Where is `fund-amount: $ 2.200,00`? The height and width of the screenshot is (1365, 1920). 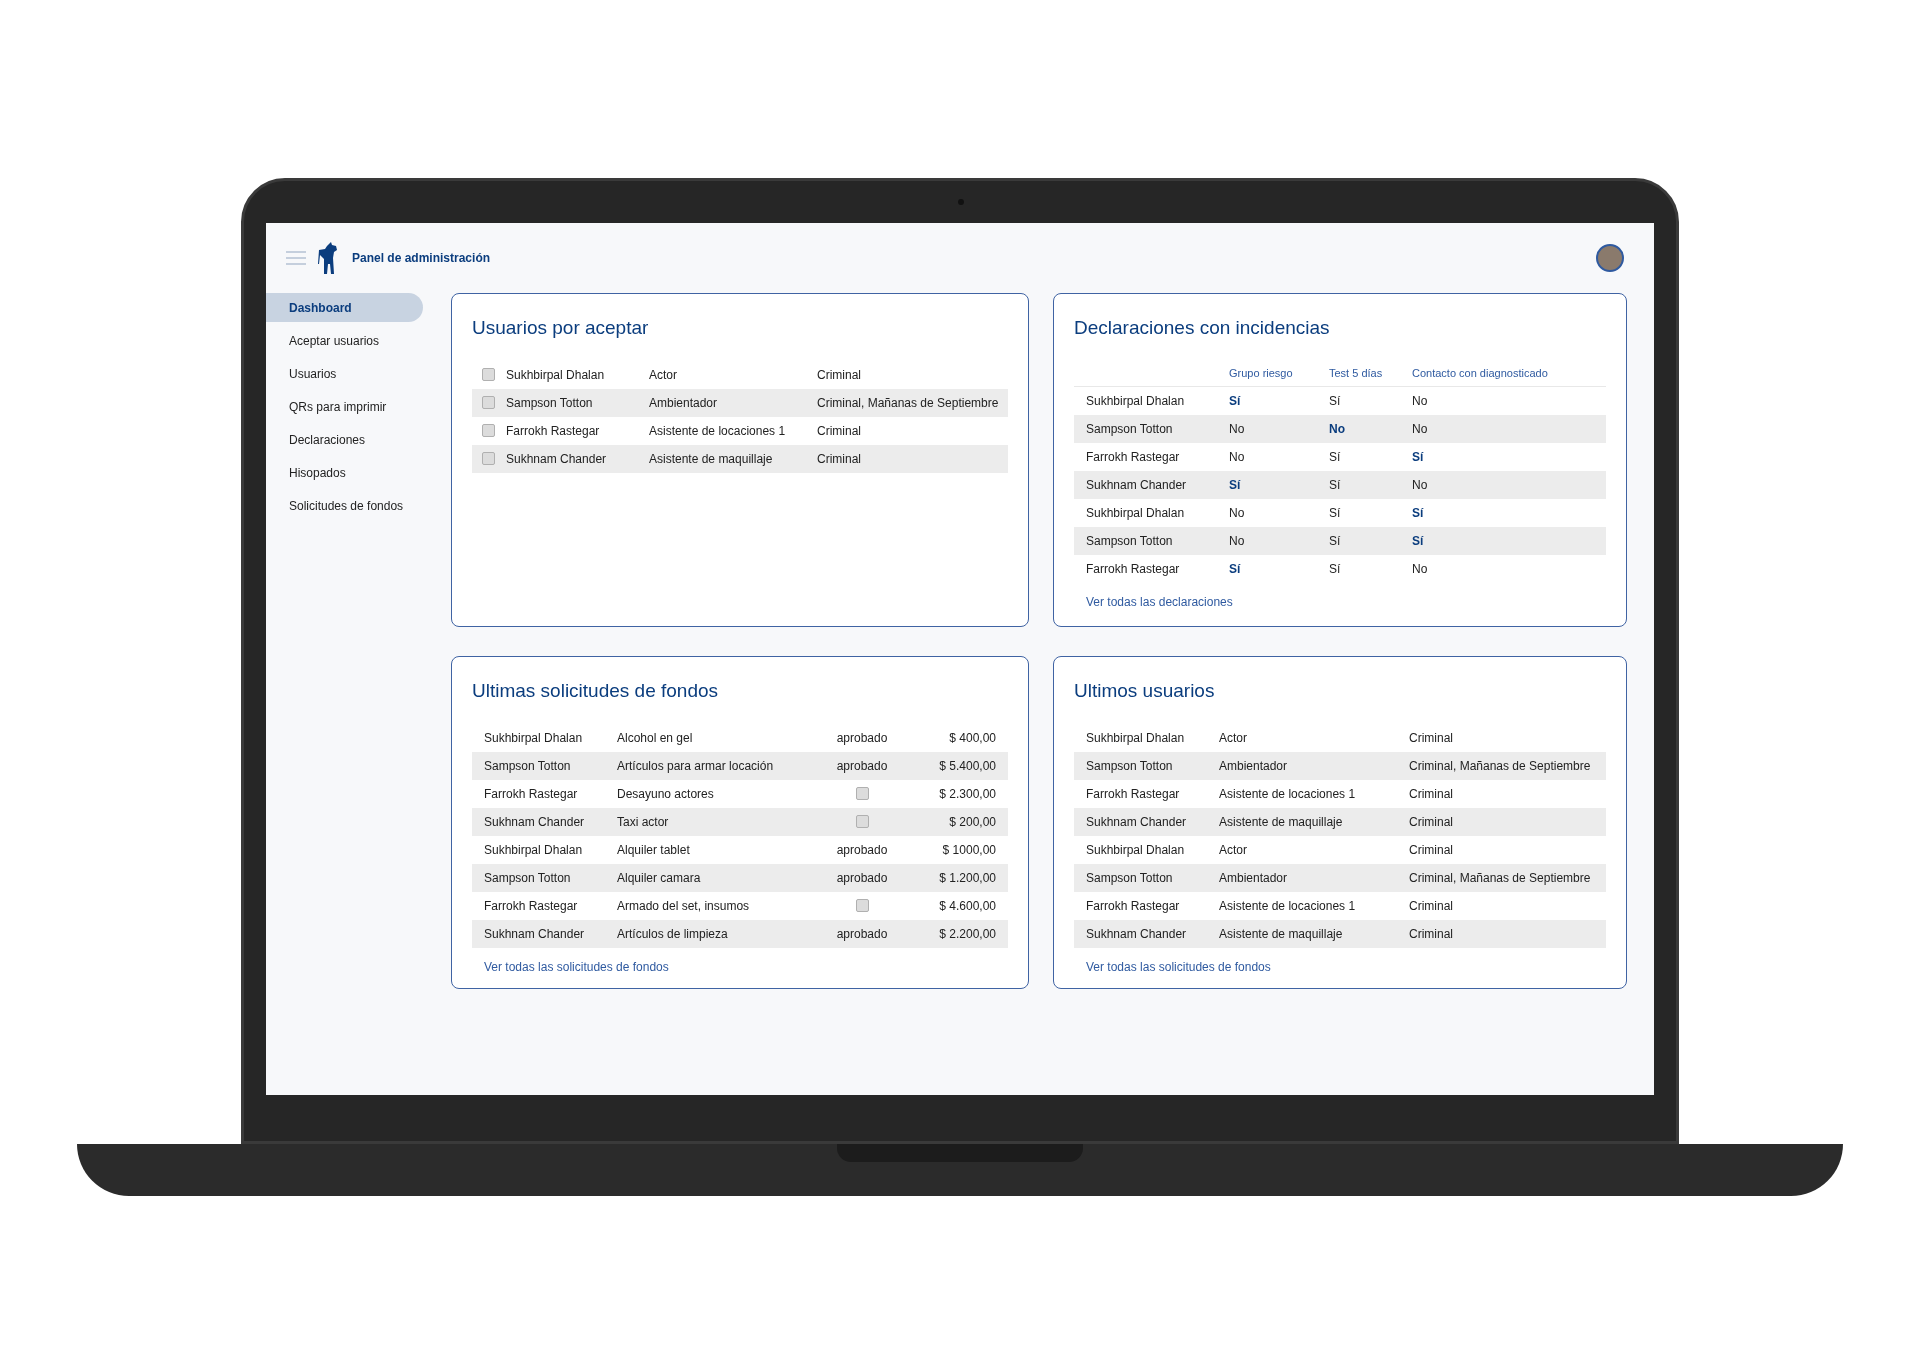
fund-amount: $ 2.200,00 is located at coordinates (967, 934).